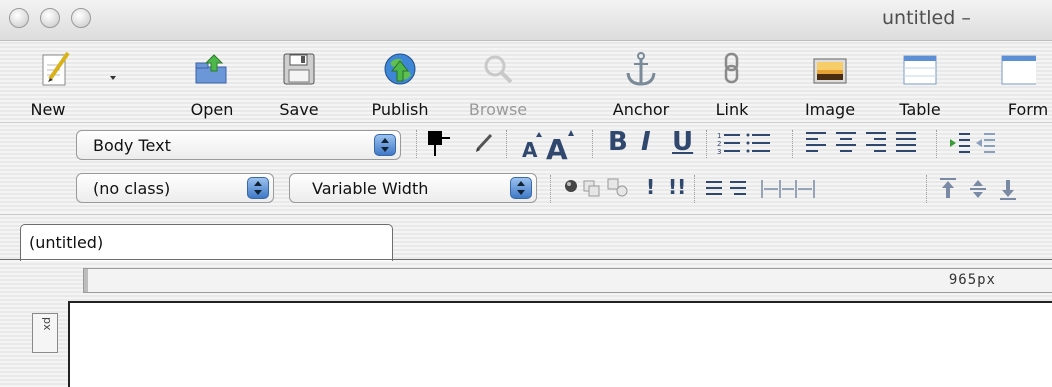  I want to click on underline-button: U, so click(682, 142).